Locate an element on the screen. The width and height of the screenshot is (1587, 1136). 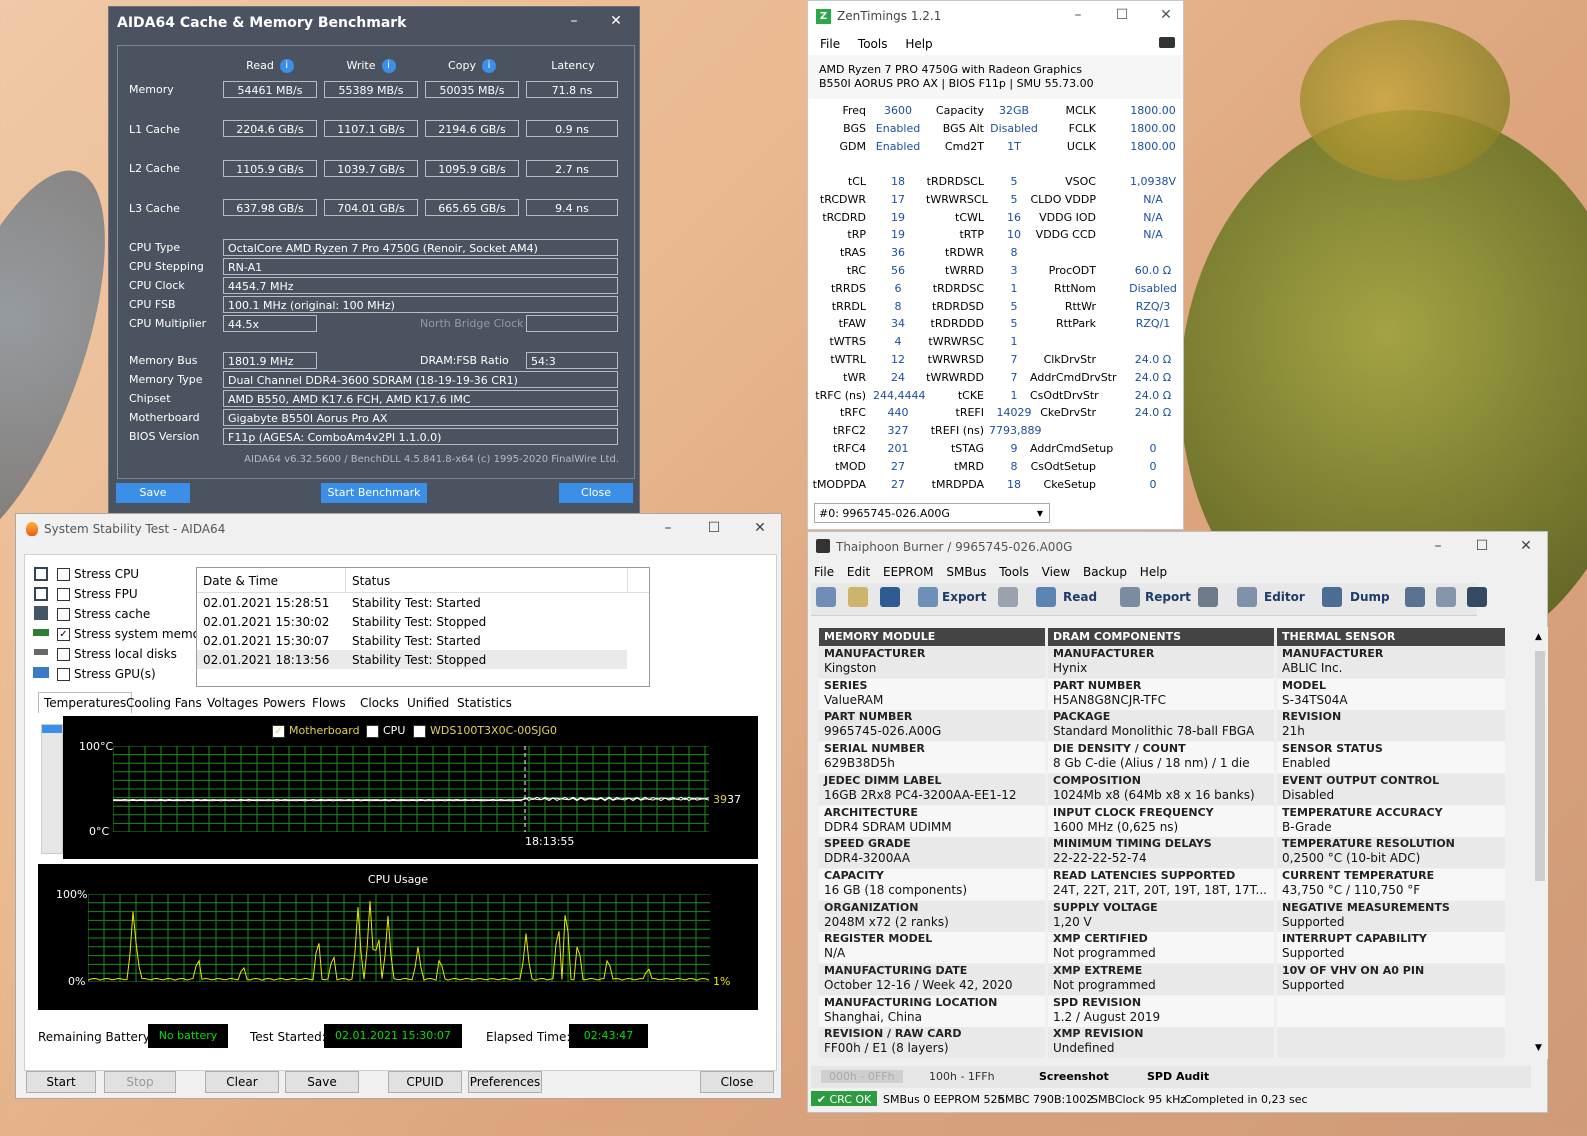
read-icon is located at coordinates (1046, 597).